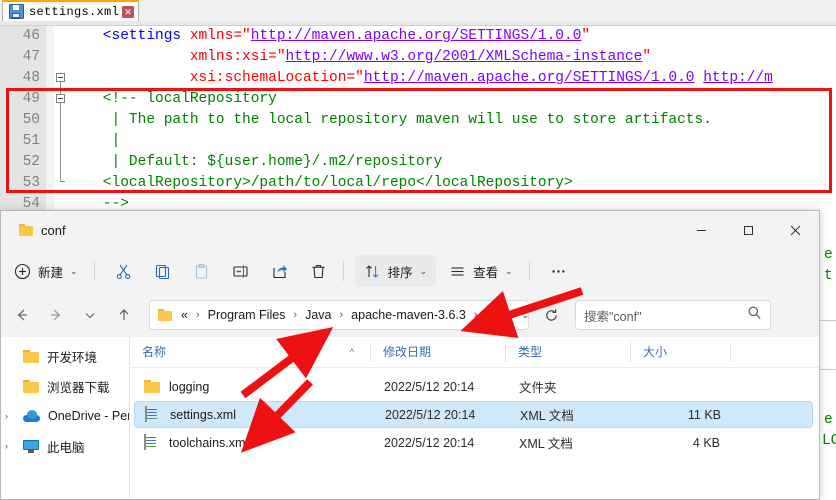 The height and width of the screenshot is (500, 836). Describe the element at coordinates (216, 36) in the screenshot. I see `code-token: xmlns=` at that location.